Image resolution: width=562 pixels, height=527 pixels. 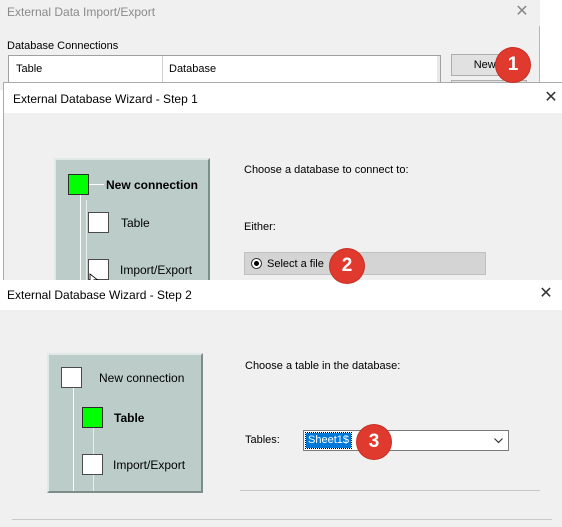 What do you see at coordinates (323, 366) in the screenshot?
I see `choose-table-prompt: Choose a table in the database:` at bounding box center [323, 366].